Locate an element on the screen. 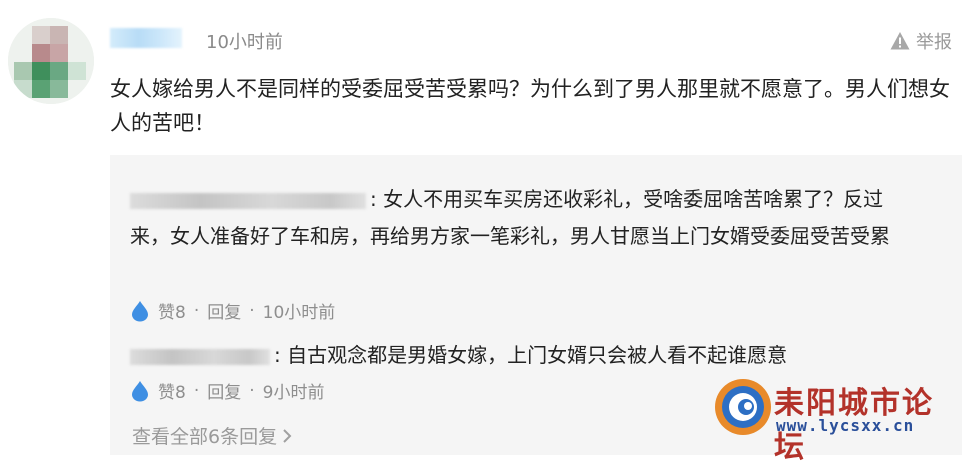  comment-timestamp: 10小时前 is located at coordinates (244, 42).